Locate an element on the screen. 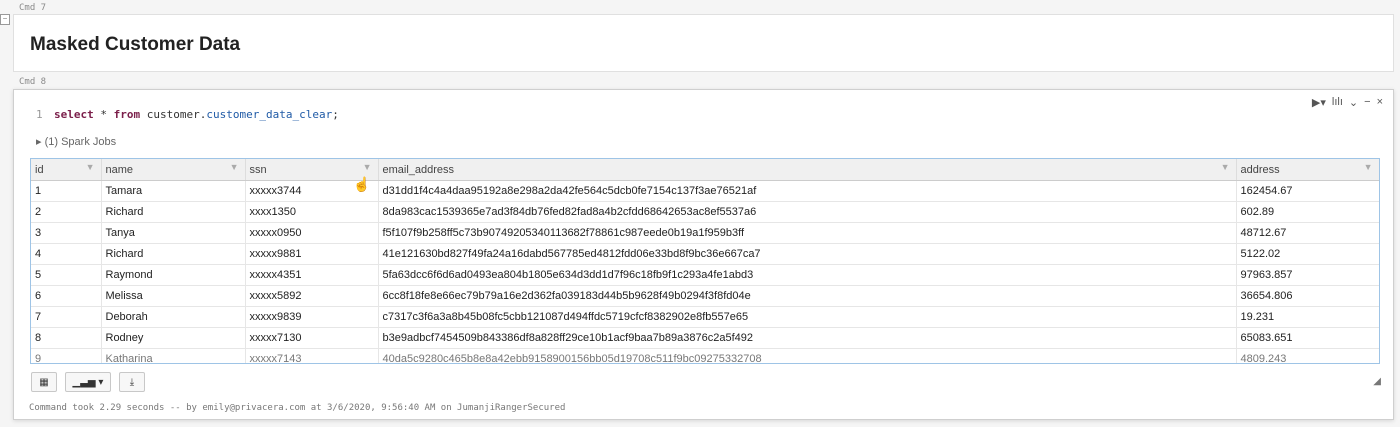  line-number: 1 is located at coordinates (39, 114).